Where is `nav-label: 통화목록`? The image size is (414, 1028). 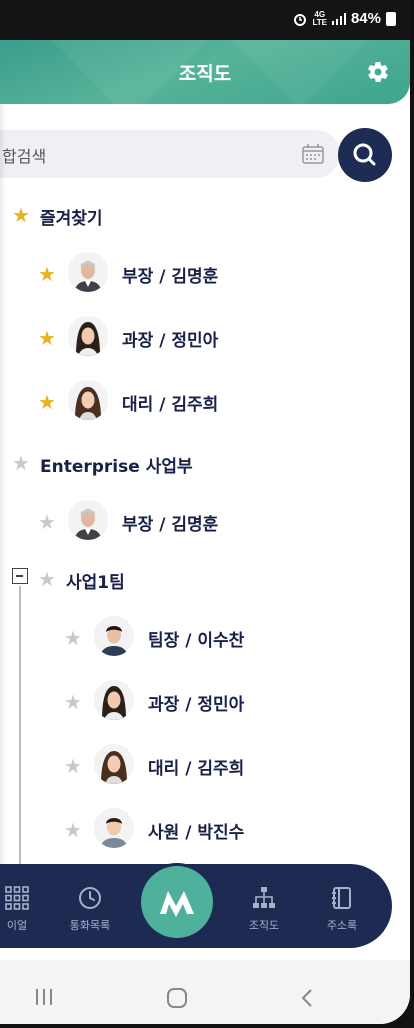
nav-label: 통화목록 is located at coordinates (90, 925).